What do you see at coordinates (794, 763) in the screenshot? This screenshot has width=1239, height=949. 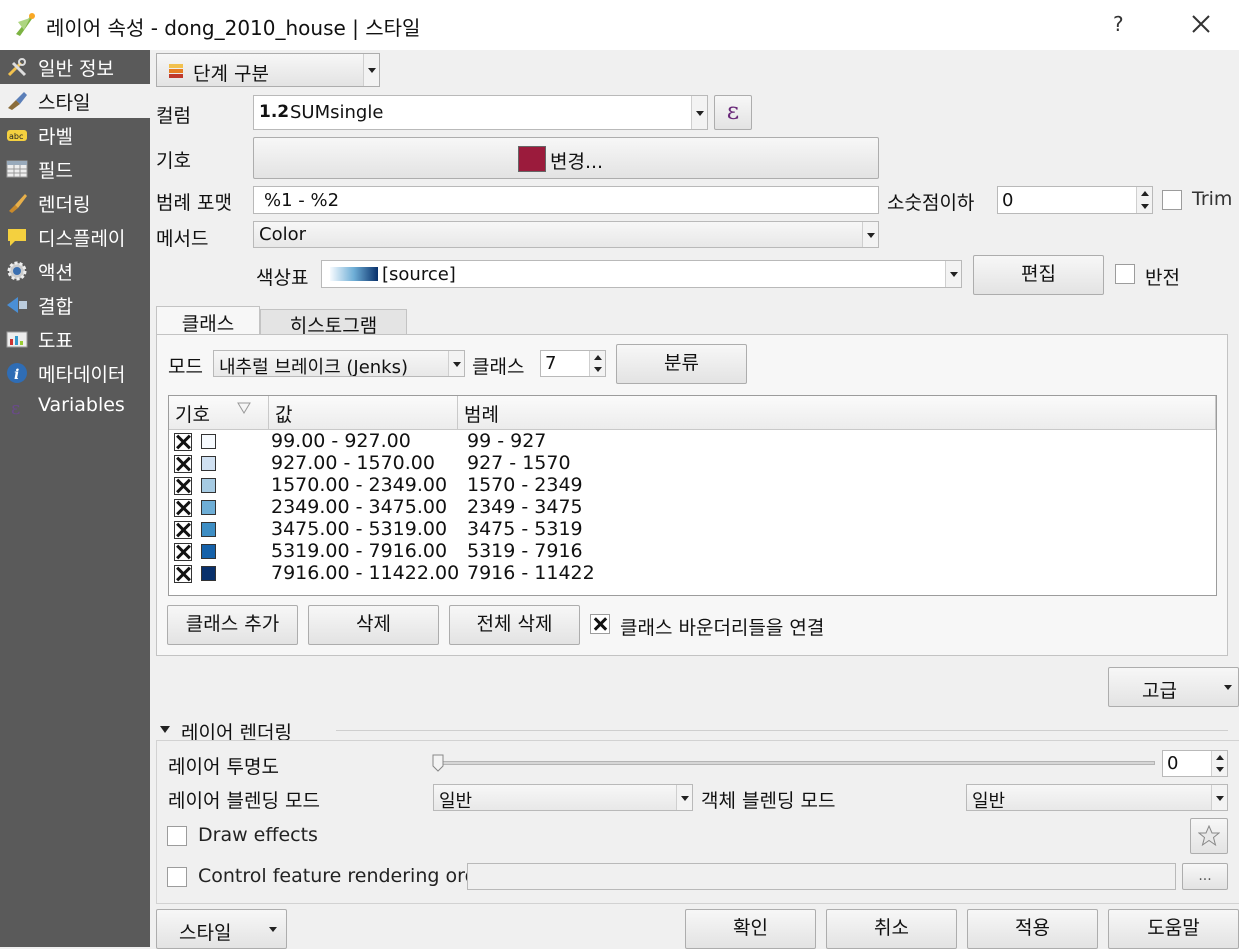 I see `transparency-slider` at bounding box center [794, 763].